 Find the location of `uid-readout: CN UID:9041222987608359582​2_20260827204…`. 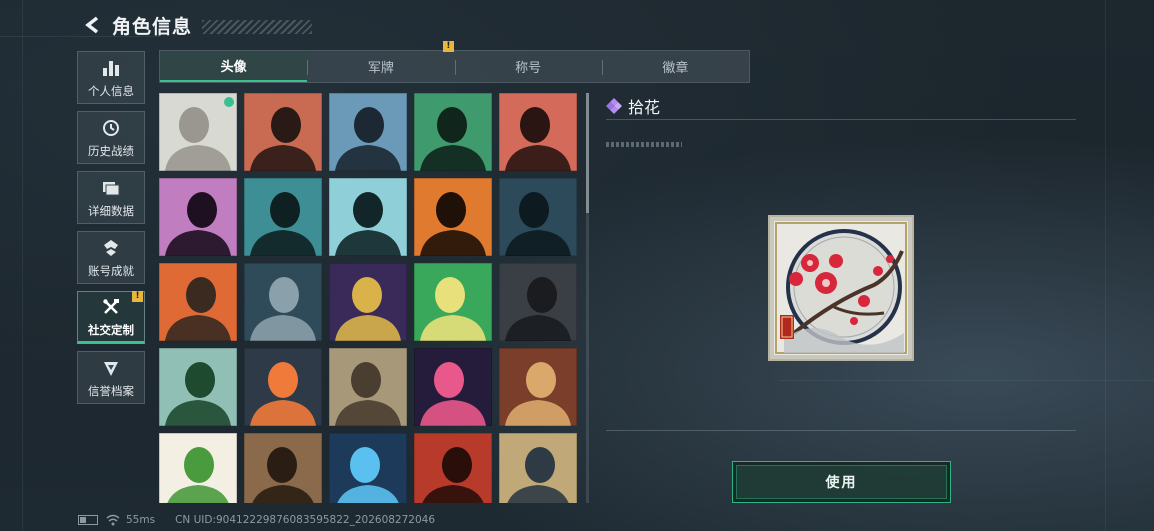

uid-readout: CN UID:9041222987608359582​2_20260827204… is located at coordinates (305, 520).